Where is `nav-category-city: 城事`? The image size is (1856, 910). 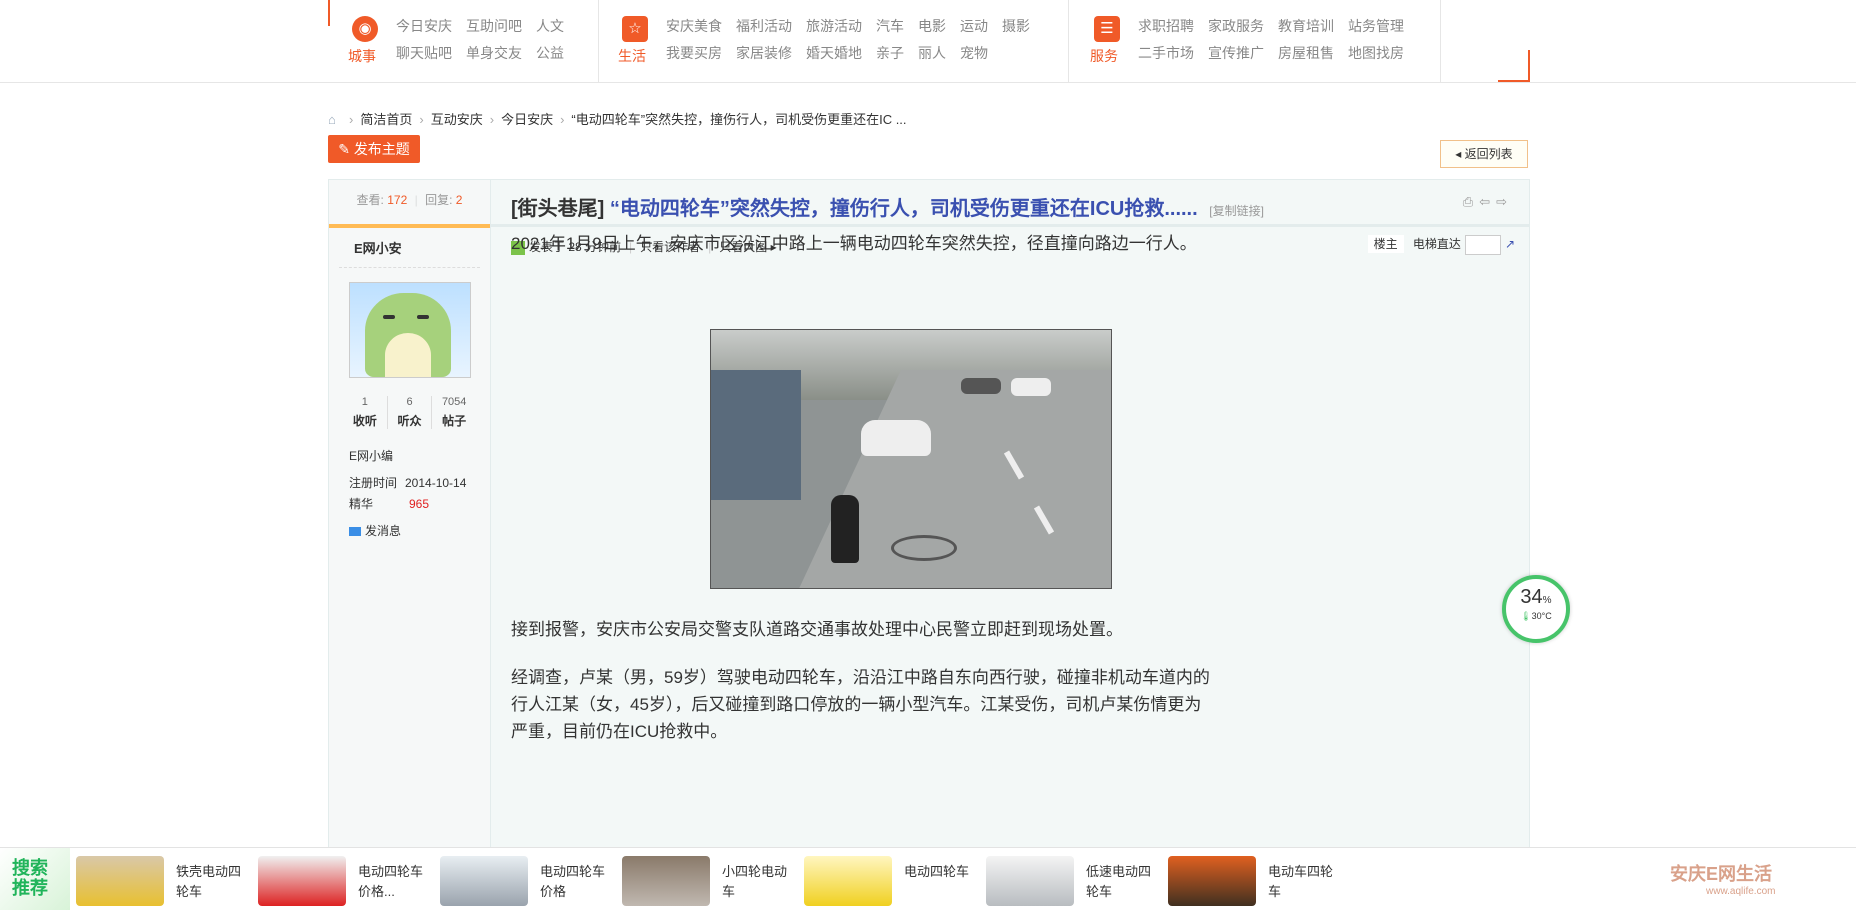
nav-category-city: 城事 is located at coordinates (362, 56).